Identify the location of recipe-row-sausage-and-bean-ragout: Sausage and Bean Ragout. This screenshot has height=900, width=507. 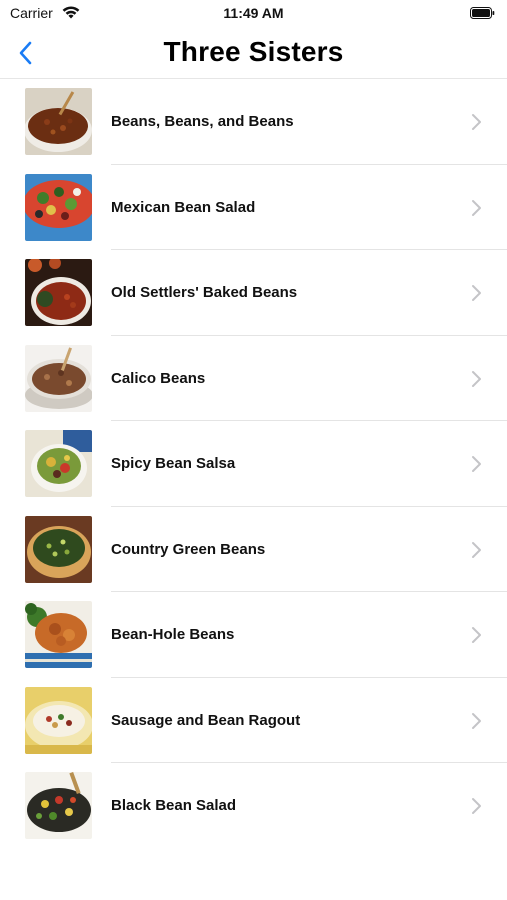
(253, 721).